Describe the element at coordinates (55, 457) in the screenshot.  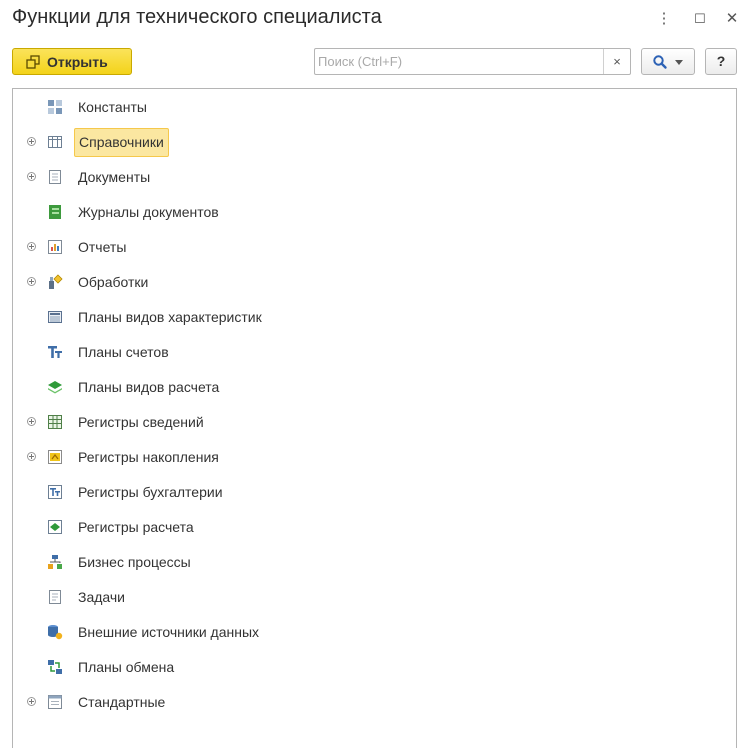
I see `accumulation-registers-icon` at that location.